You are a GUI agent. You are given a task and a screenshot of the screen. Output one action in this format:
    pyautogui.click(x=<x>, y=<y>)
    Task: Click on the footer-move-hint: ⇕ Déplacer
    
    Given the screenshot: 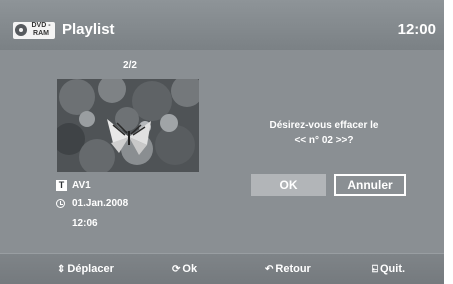 What is the action you would take?
    pyautogui.click(x=85, y=269)
    